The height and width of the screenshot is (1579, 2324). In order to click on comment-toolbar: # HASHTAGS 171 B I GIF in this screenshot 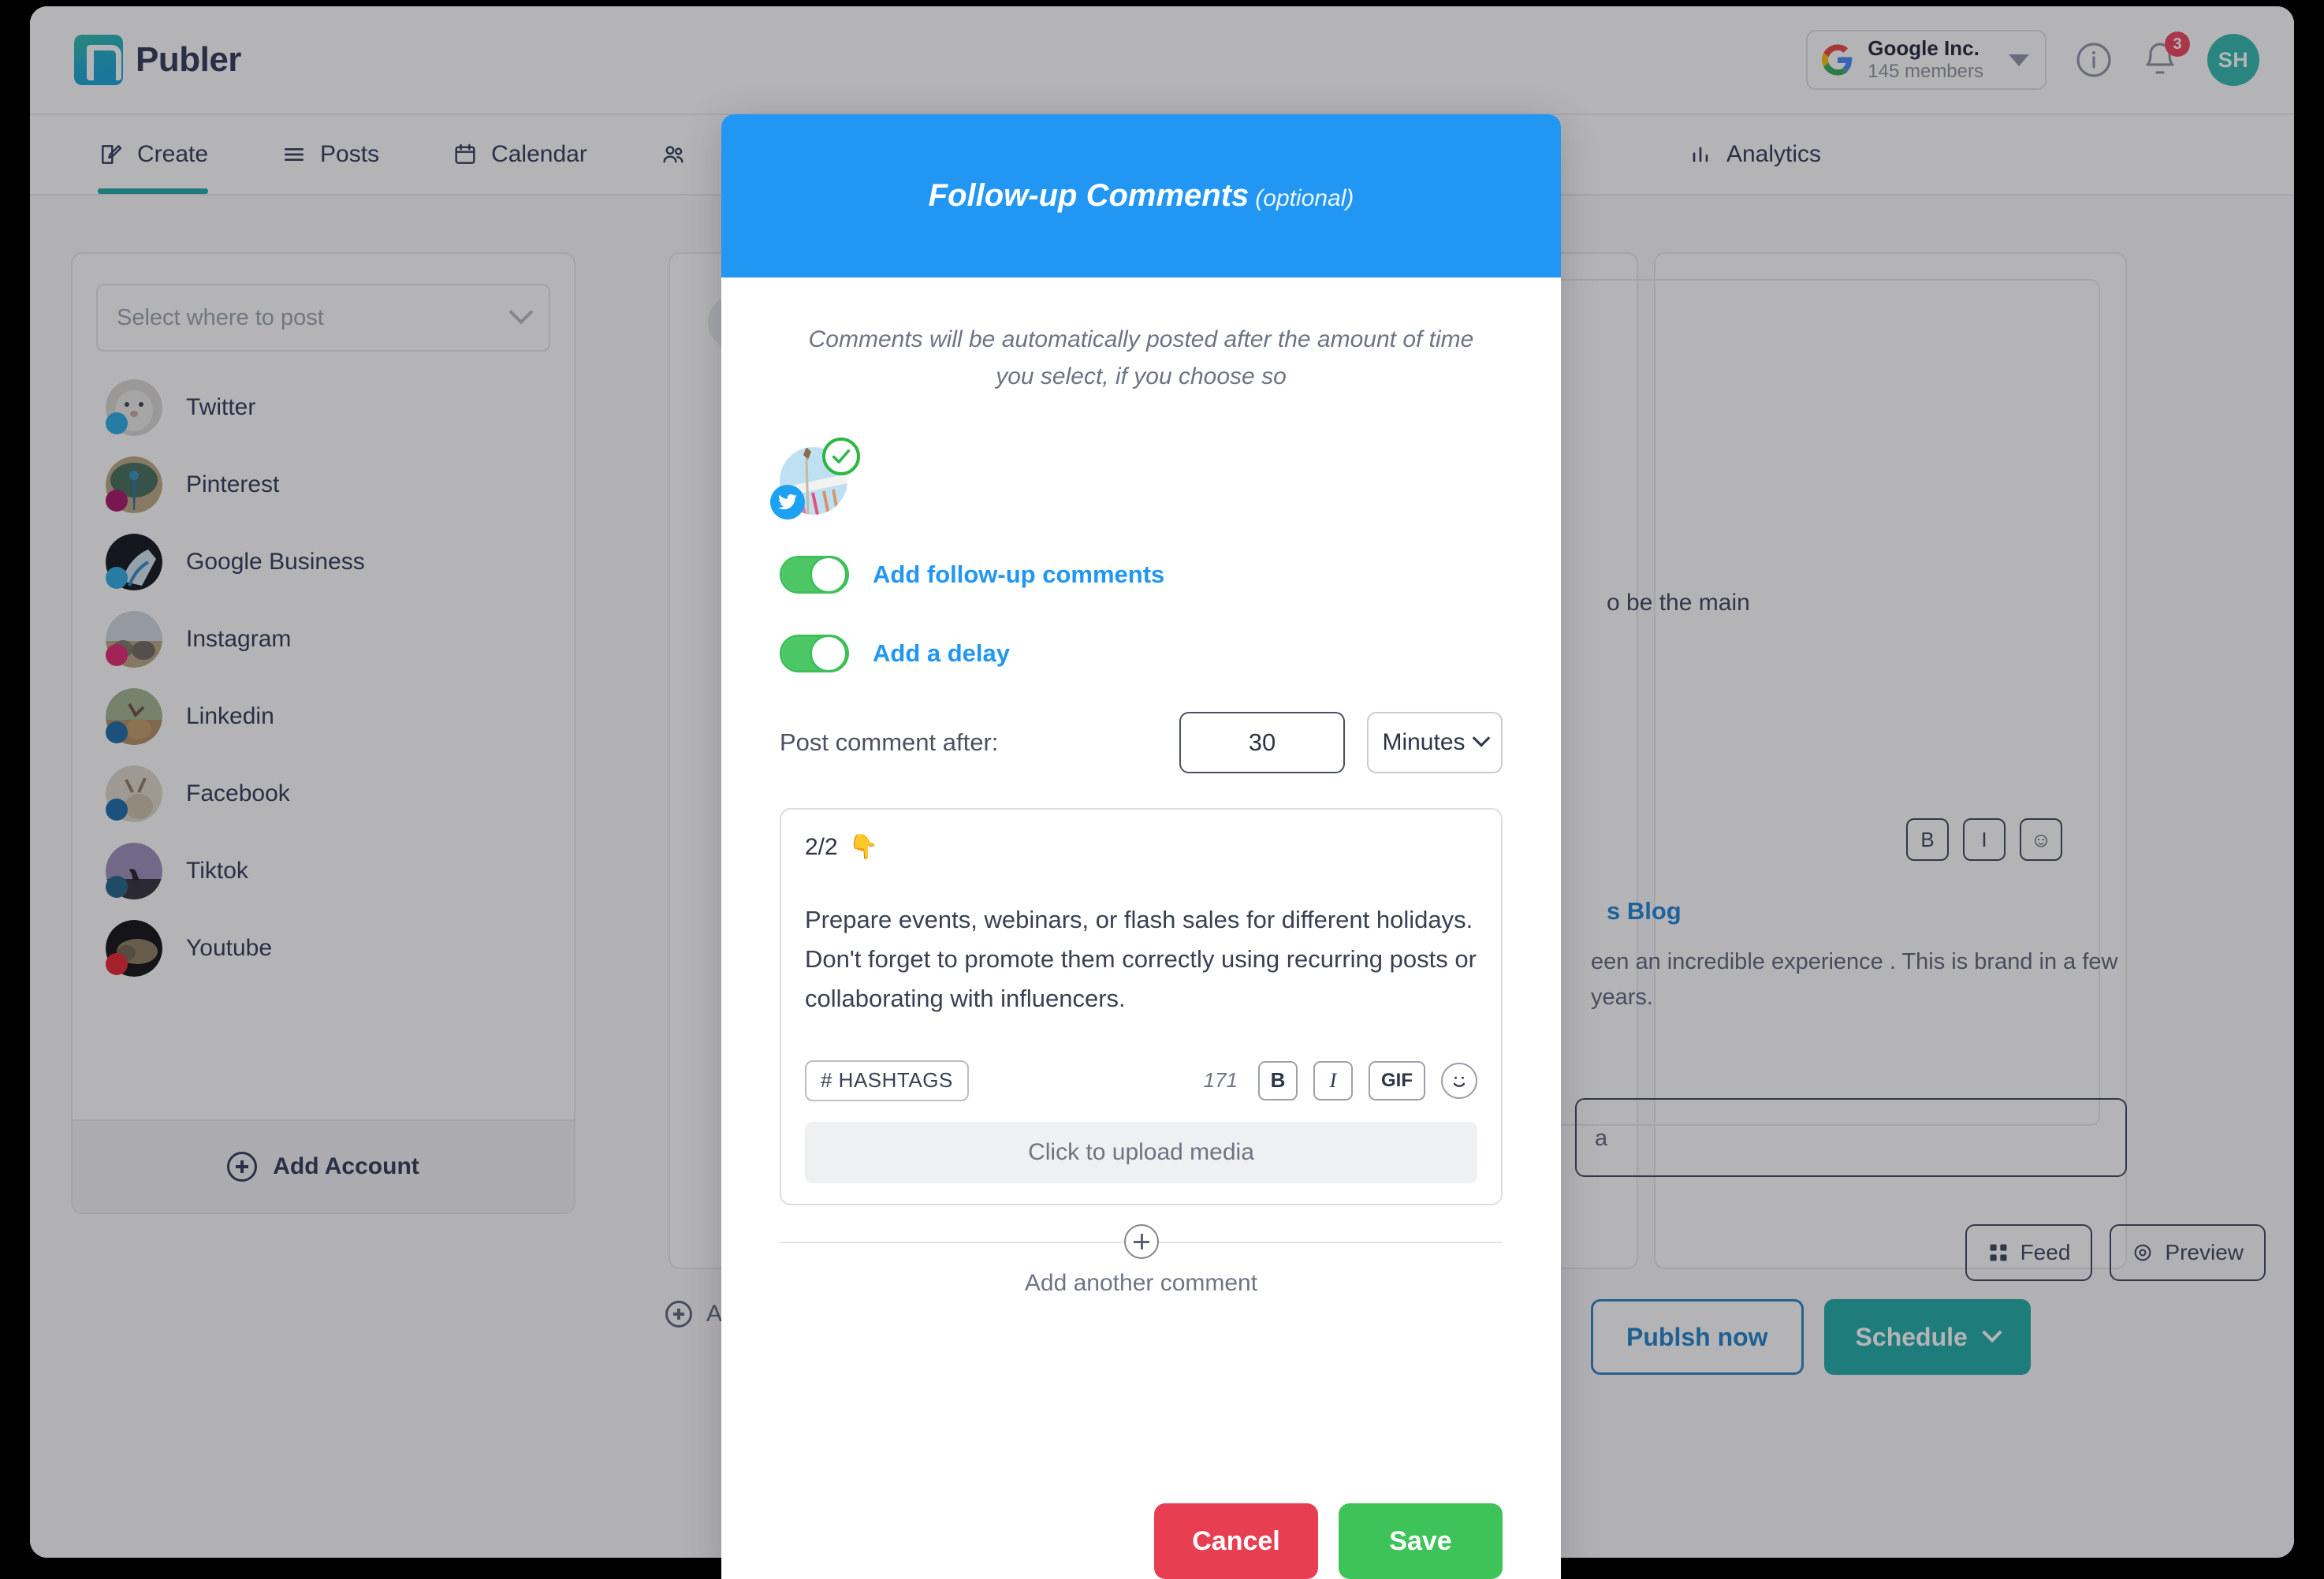, I will do `click(1141, 1080)`.